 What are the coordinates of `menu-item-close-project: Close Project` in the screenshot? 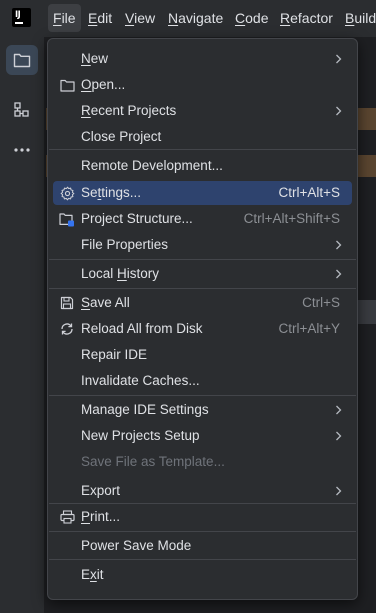 It's located at (202, 137).